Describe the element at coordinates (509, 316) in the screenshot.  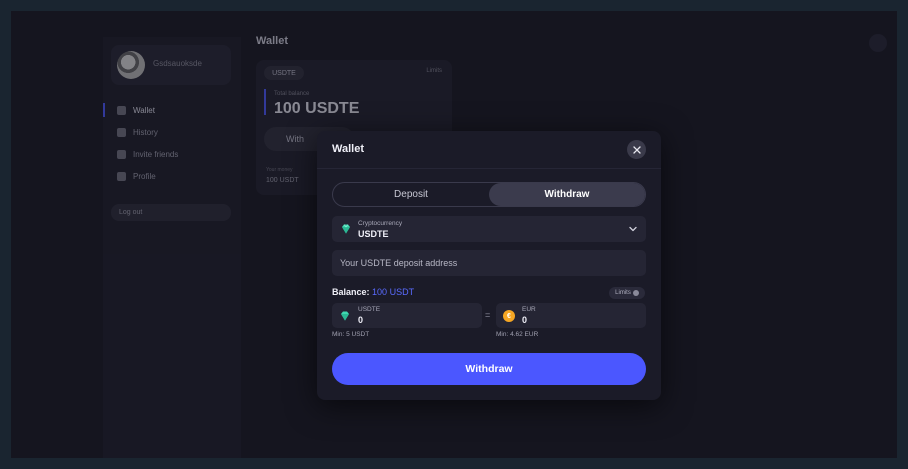
I see `euro-icon: €` at that location.